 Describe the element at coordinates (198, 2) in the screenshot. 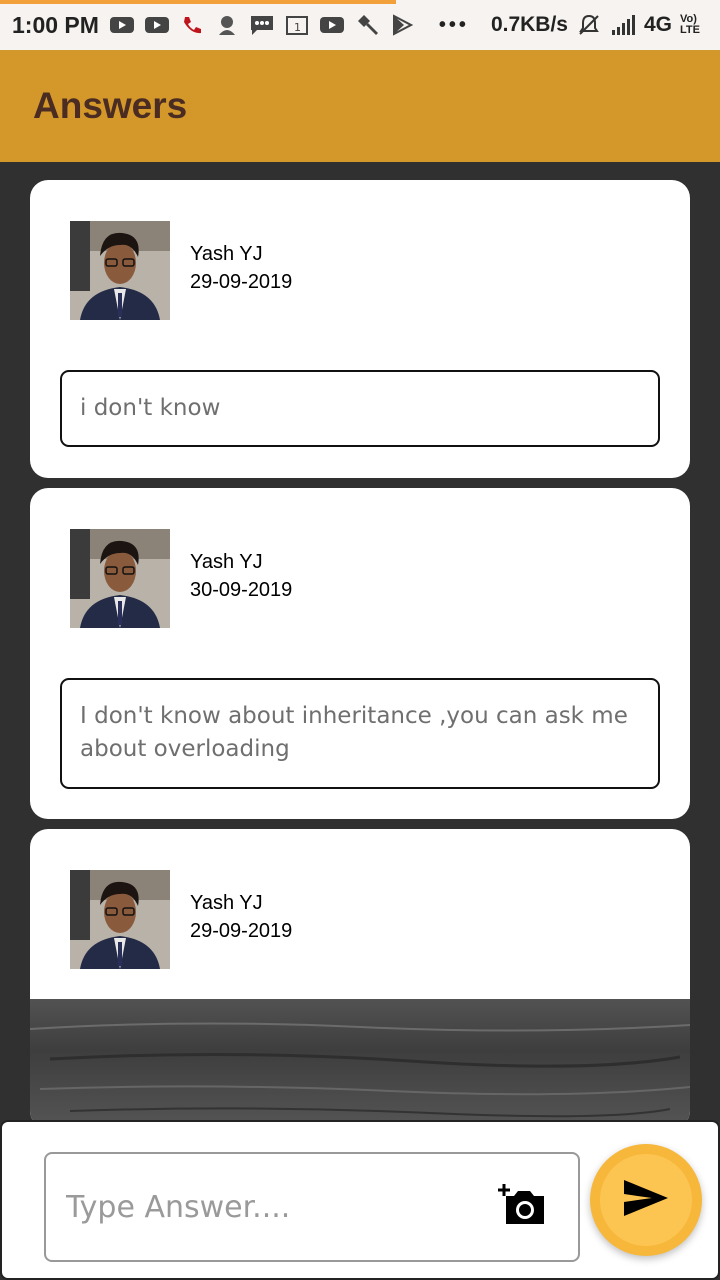

I see `page-load-progress` at that location.